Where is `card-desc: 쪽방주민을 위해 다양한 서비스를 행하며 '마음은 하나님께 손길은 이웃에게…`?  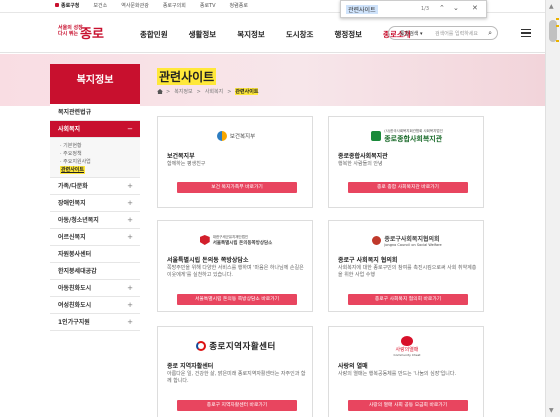 card-desc: 쪽방주민을 위해 다양한 서비스를 행하며 '마음은 하나님께 손길은 이웃에게… is located at coordinates (235, 271).